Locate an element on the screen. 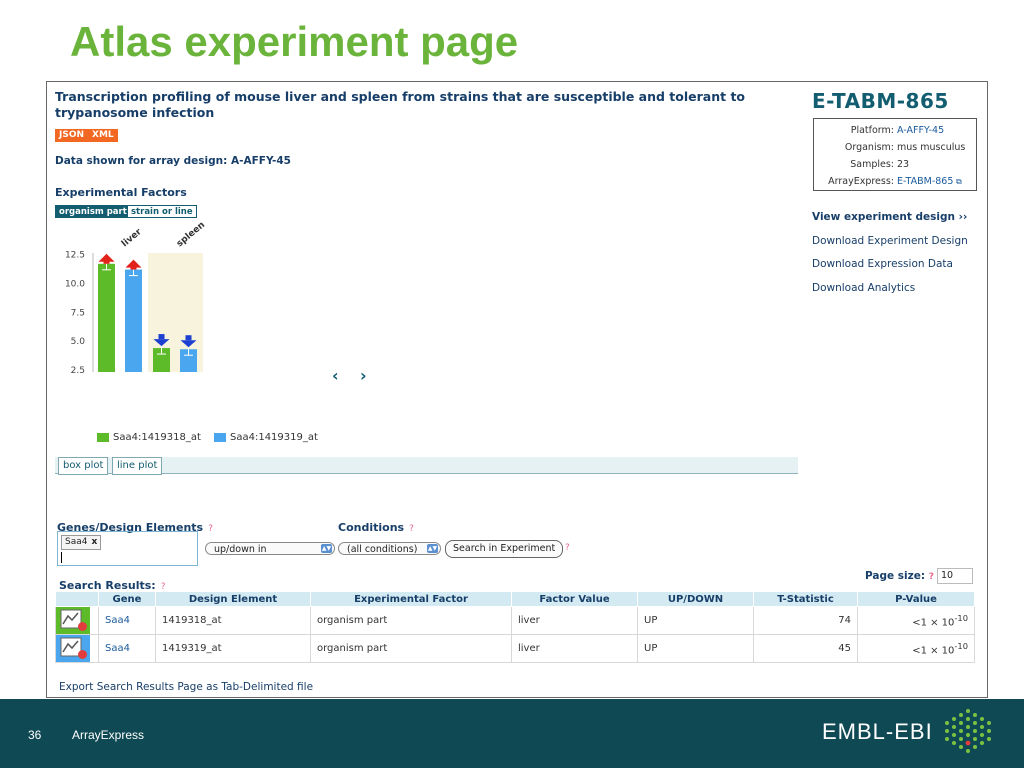 The image size is (1024, 768). y-tick-label: 2.5 is located at coordinates (78, 371).